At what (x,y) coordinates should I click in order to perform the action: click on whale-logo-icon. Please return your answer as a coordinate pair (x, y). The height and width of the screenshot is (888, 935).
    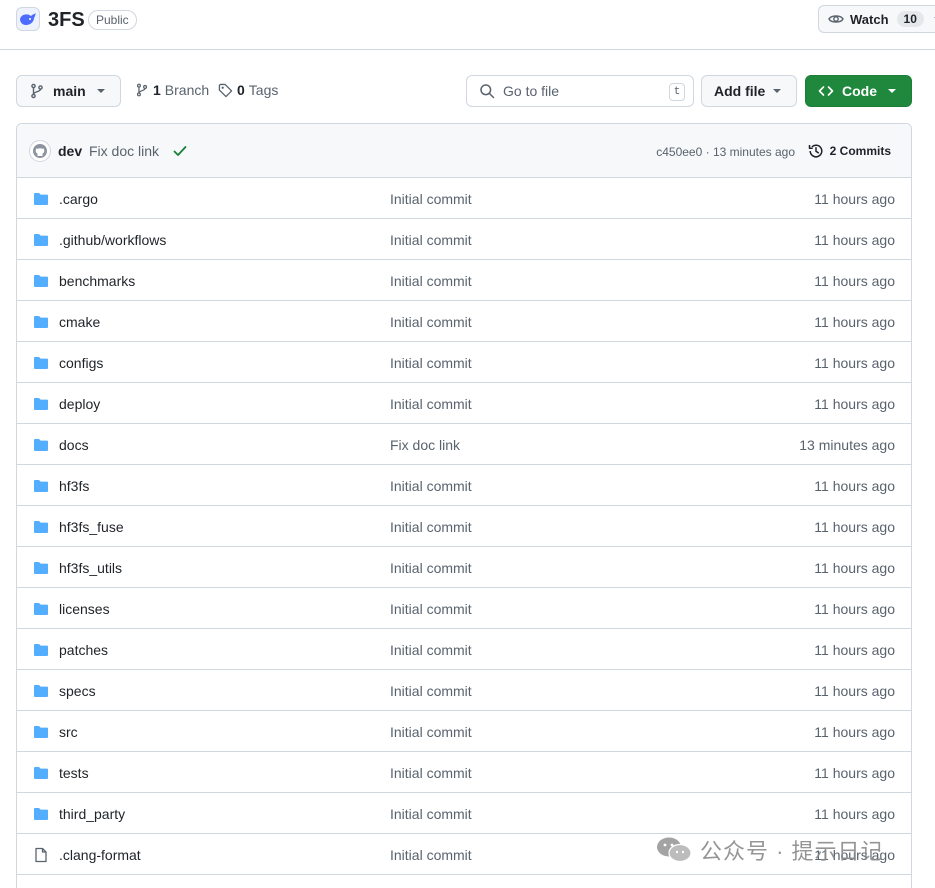
    Looking at the image, I should click on (28, 19).